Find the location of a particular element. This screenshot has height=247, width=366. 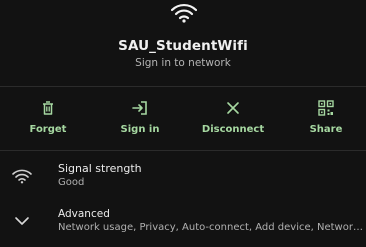

forget-button: Forget is located at coordinates (48, 118).